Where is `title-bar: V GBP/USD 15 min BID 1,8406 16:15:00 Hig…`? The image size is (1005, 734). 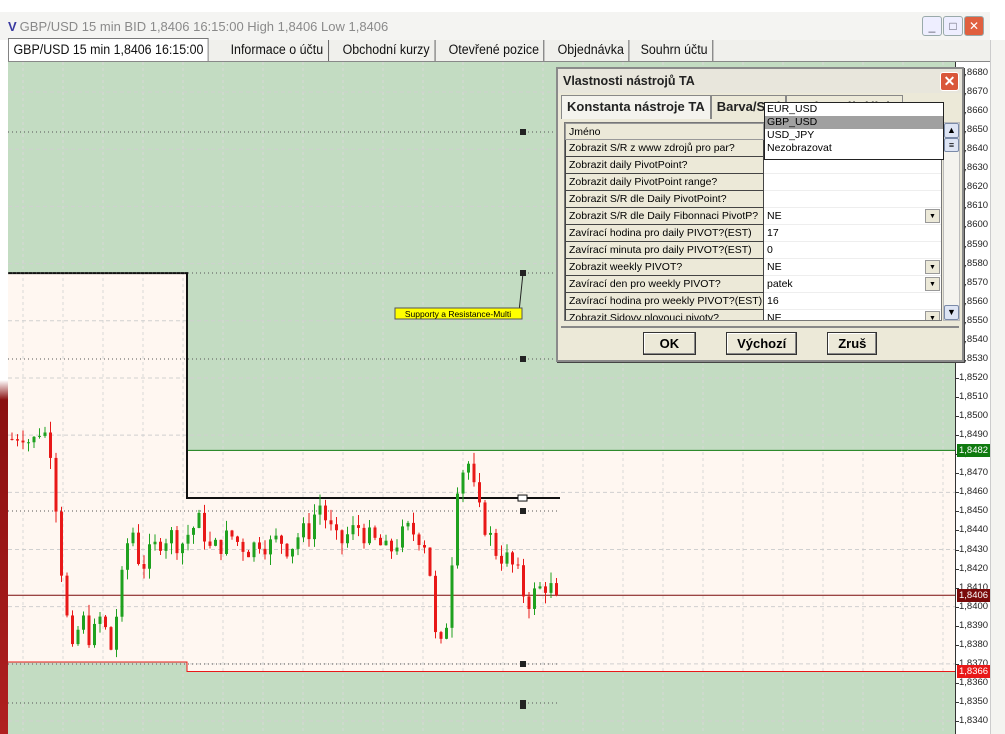
title-bar: V GBP/USD 15 min BID 1,8406 16:15:00 Hig… is located at coordinates (495, 26).